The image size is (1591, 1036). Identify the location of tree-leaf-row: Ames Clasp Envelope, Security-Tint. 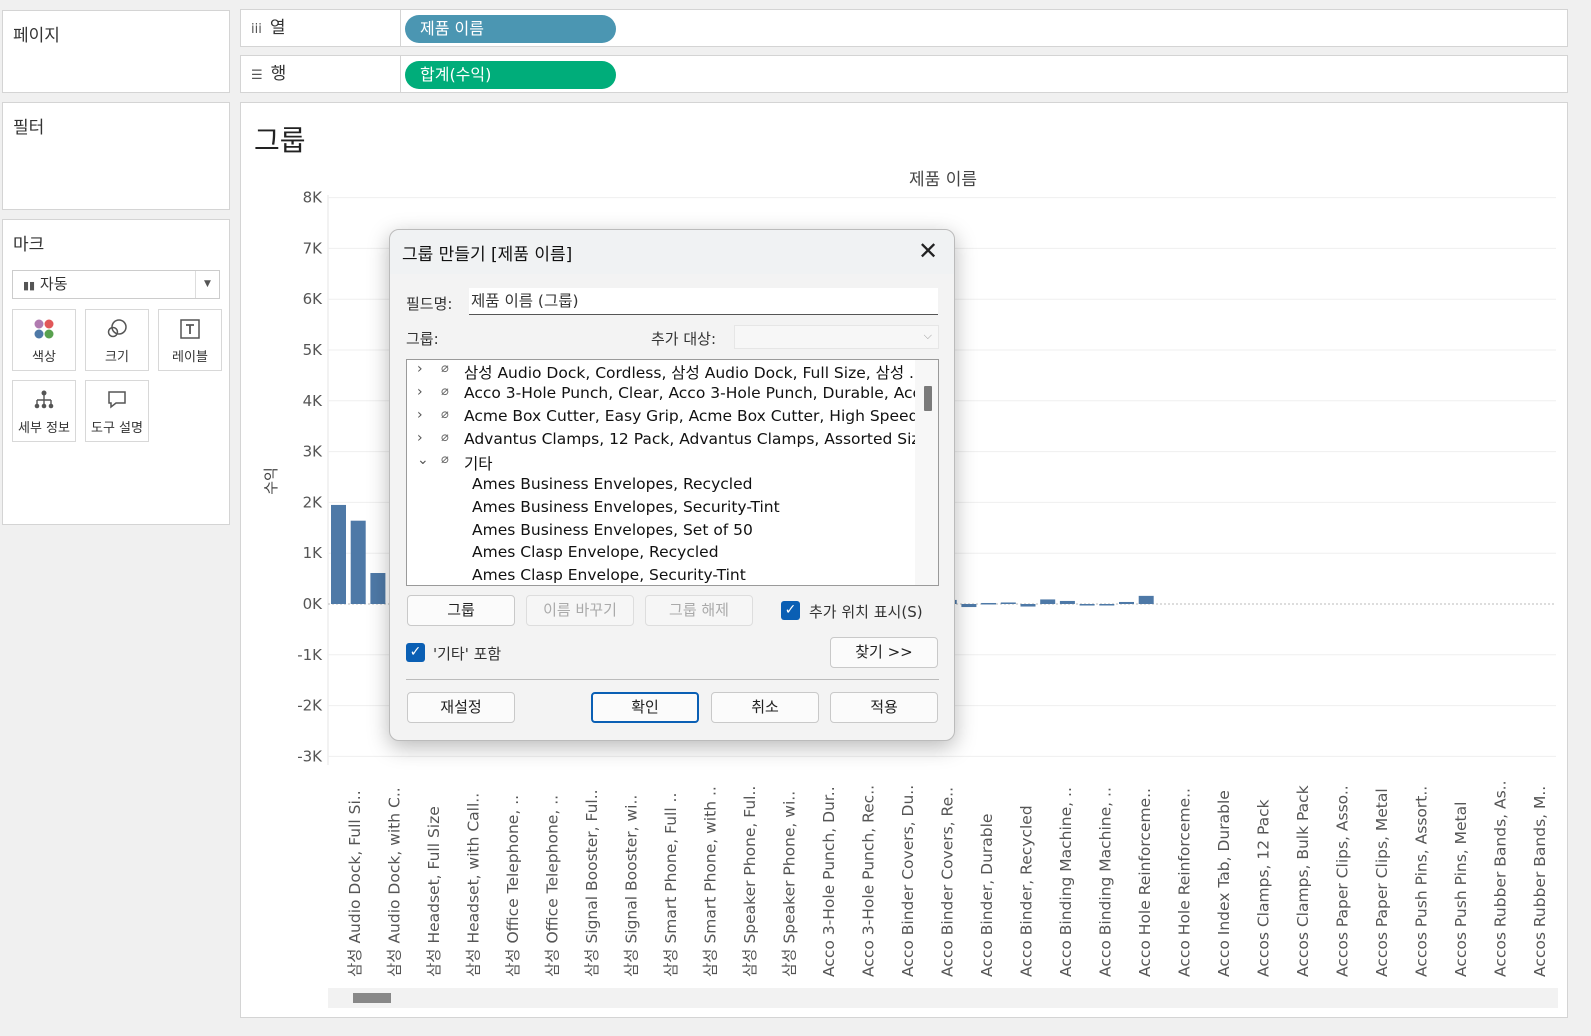
(662, 575).